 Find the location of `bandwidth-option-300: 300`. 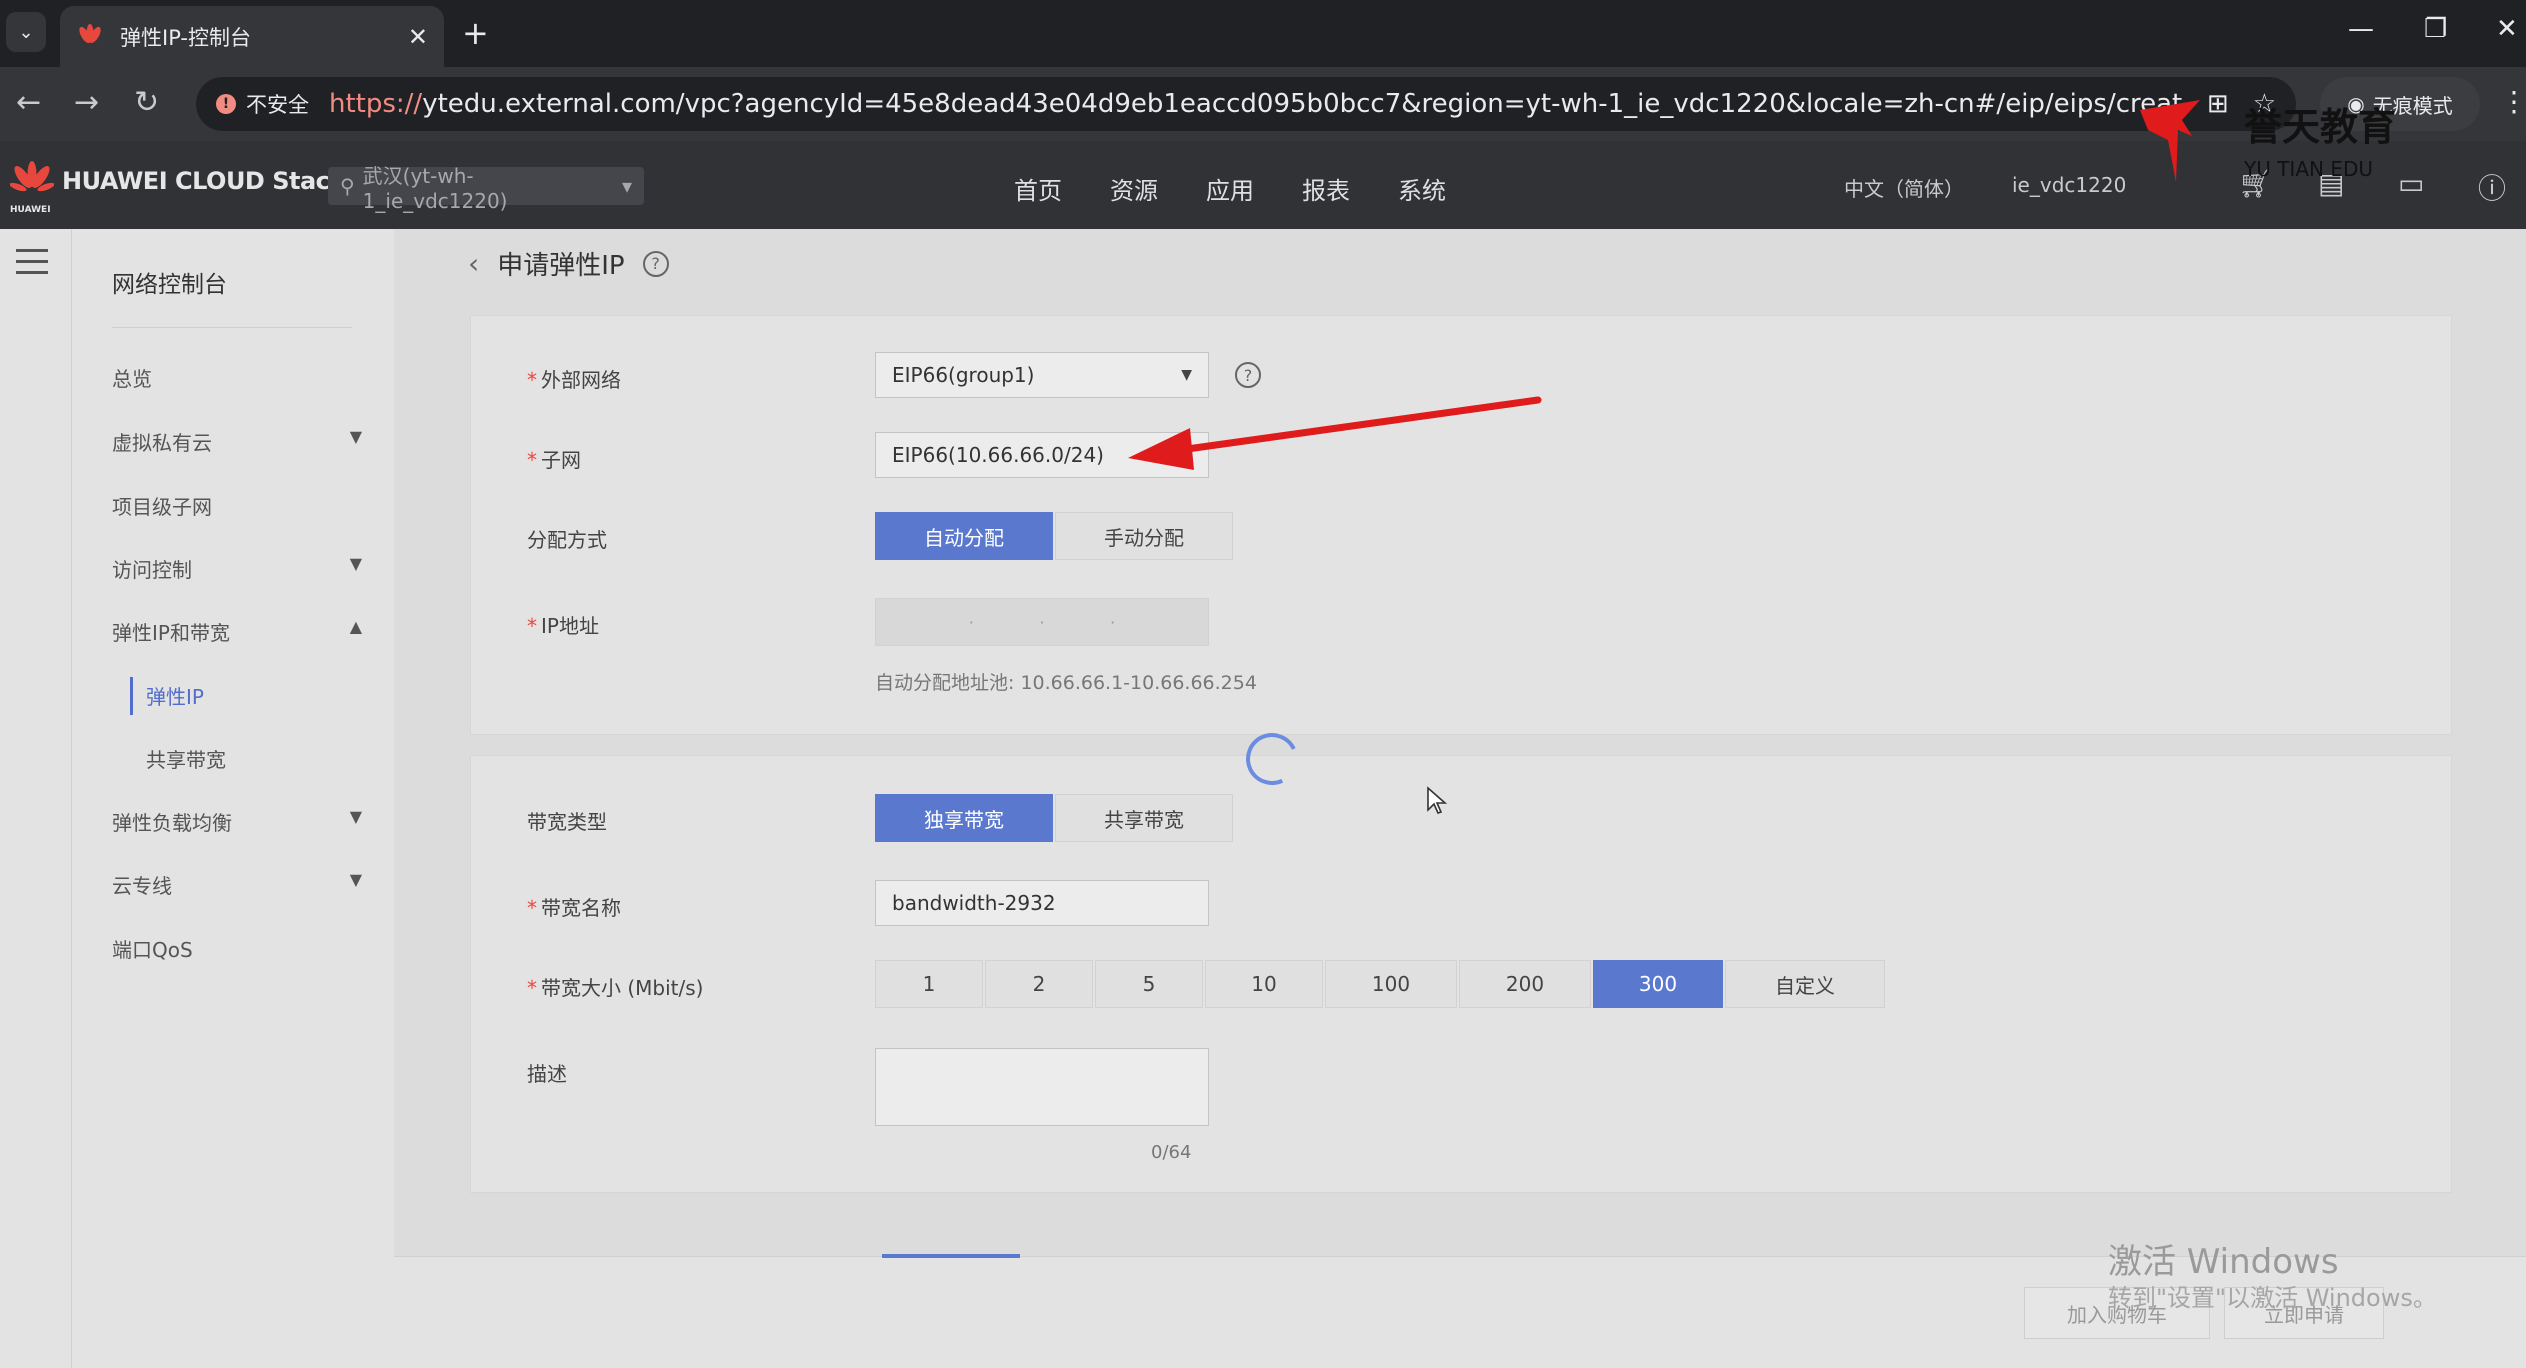

bandwidth-option-300: 300 is located at coordinates (1658, 984).